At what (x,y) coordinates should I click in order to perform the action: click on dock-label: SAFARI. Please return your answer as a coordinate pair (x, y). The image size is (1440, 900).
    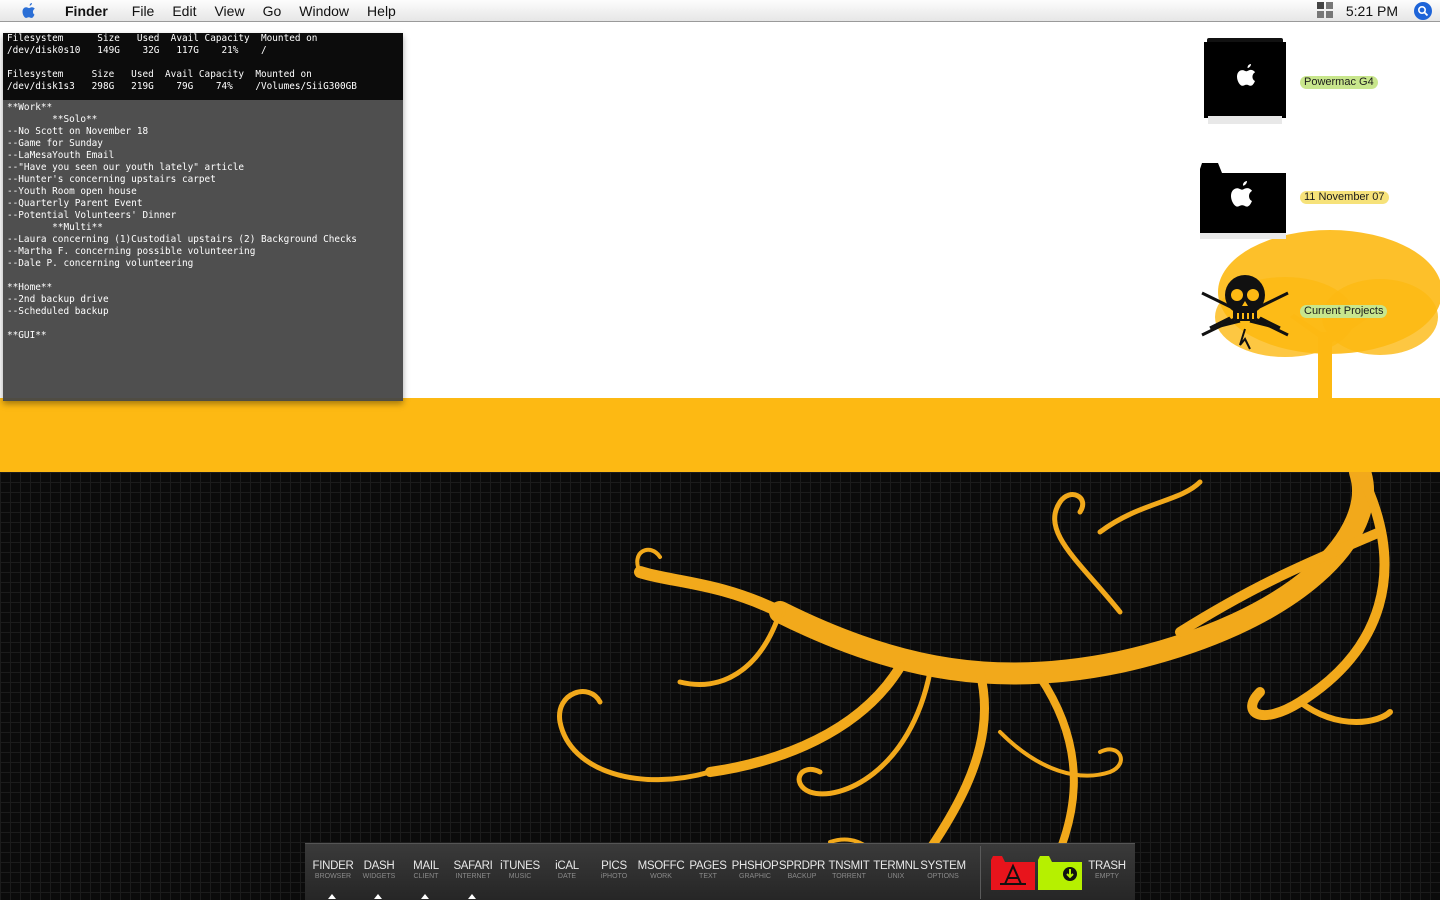
    Looking at the image, I should click on (473, 866).